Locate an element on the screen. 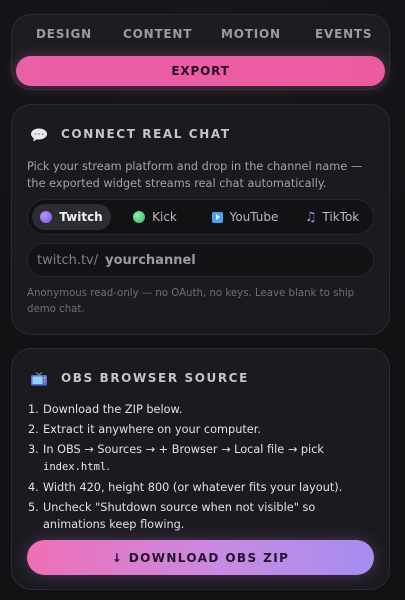  download-obs-zip-button: ↓ DOWNLOAD OBS ZIP is located at coordinates (200, 557).